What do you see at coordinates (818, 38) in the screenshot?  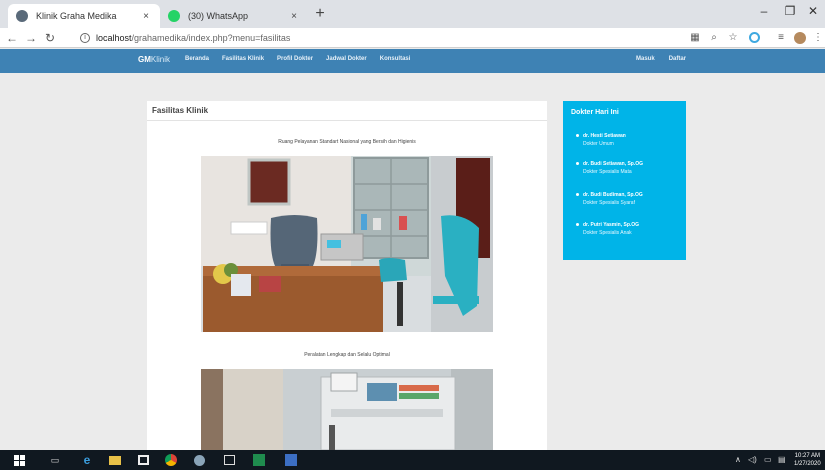 I see `menu-dots-icon: ⋮` at bounding box center [818, 38].